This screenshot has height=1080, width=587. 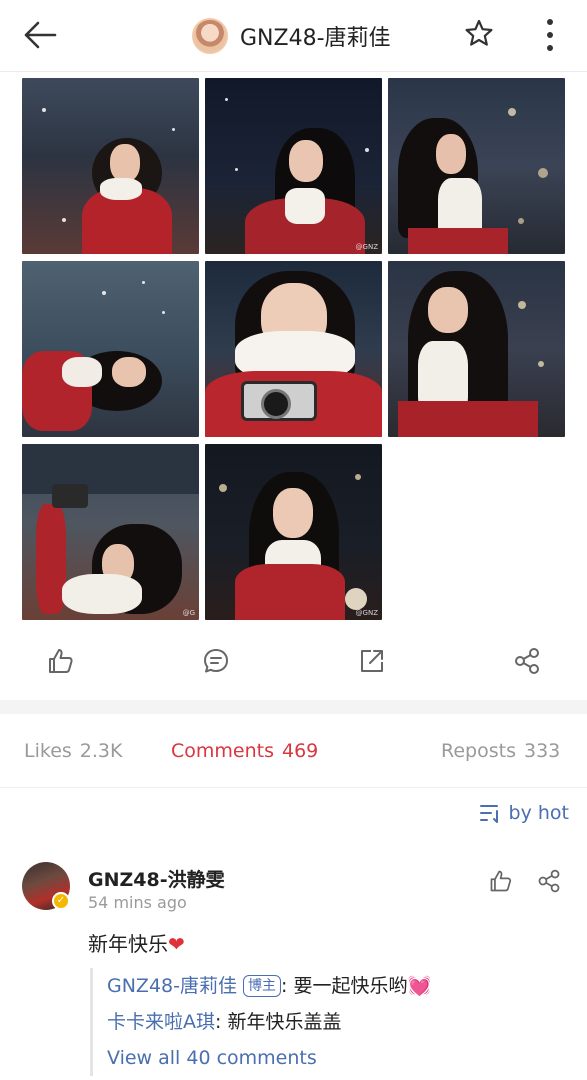 I want to click on arrow-left-icon, so click(x=40, y=35).